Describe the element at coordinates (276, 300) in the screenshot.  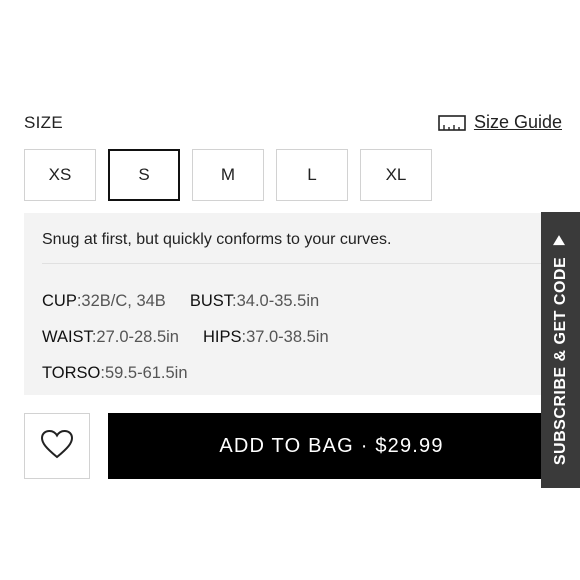
I see `spec-value: :34.0-35.5in` at that location.